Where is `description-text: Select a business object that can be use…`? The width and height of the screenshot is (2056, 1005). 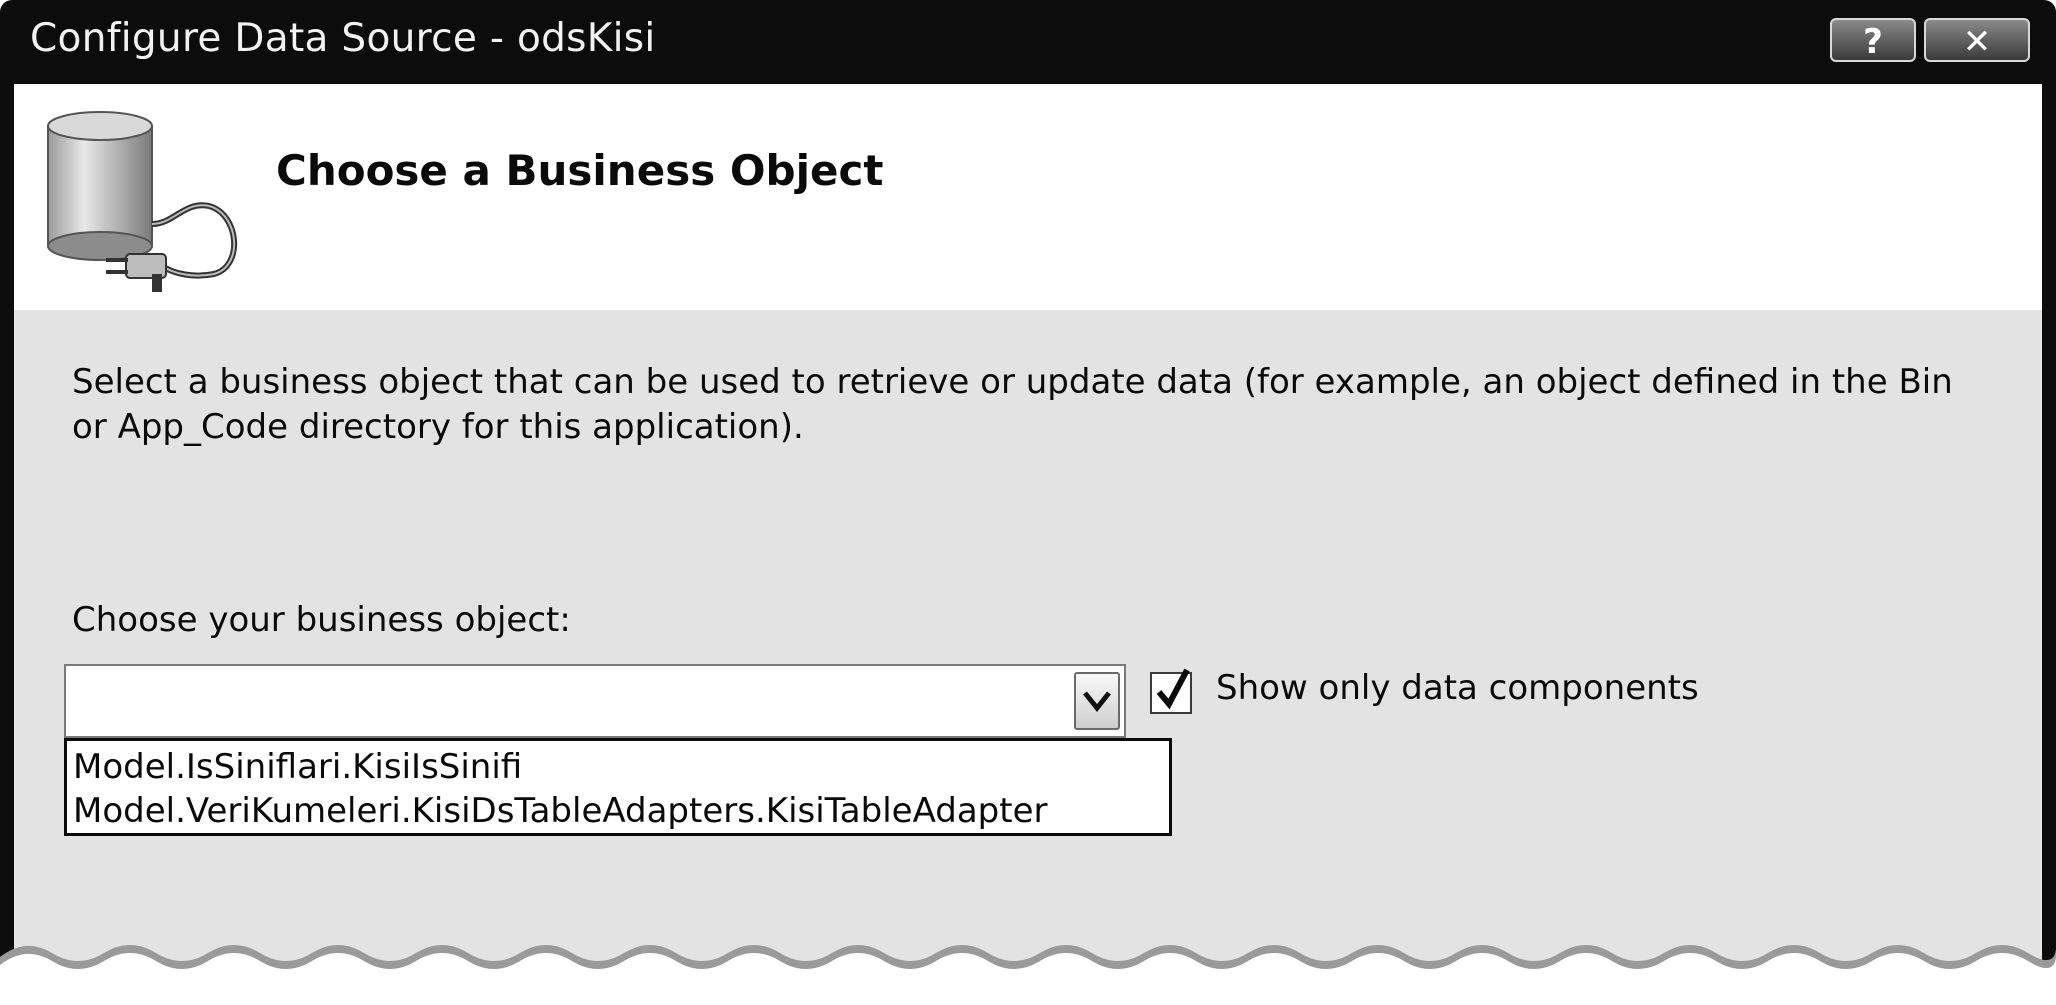
description-text: Select a business object that can be use… is located at coordinates (1012, 404).